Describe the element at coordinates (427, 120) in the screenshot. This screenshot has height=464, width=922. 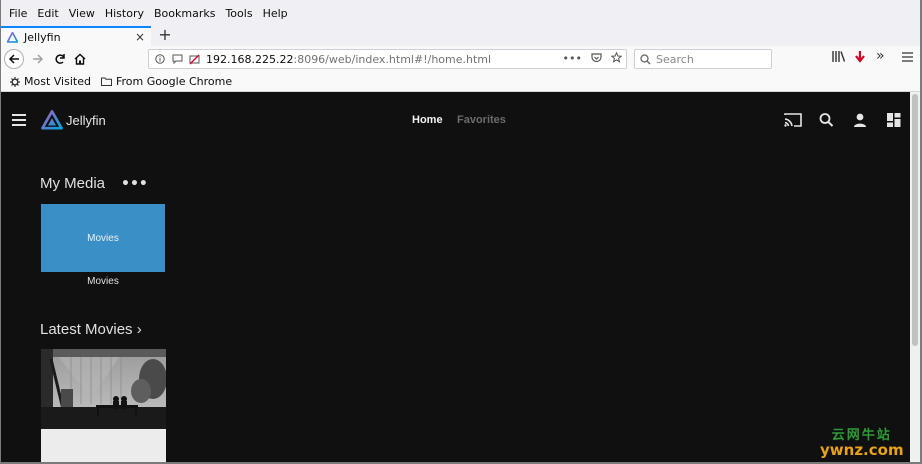
I see `tab-home: Home` at that location.